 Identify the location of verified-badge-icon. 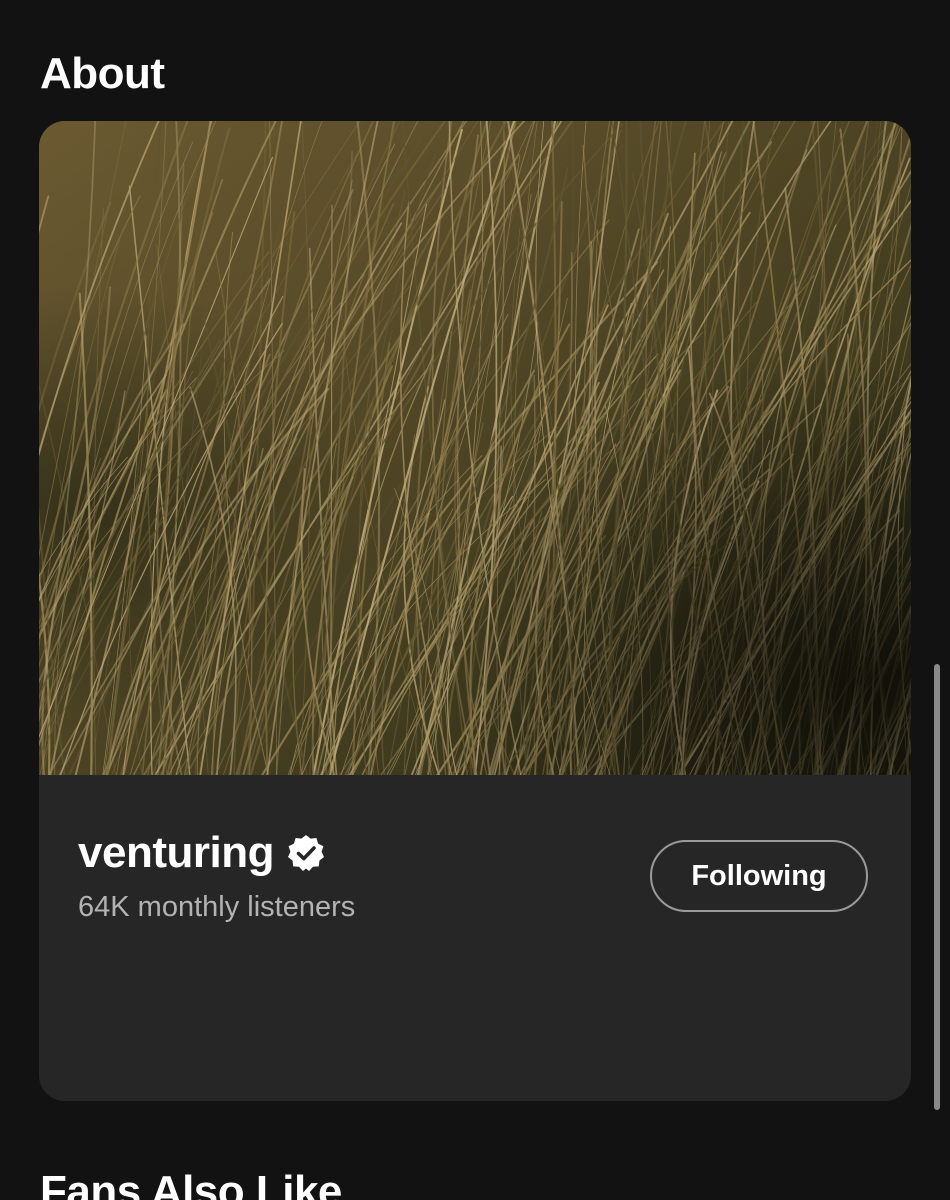
(305, 853).